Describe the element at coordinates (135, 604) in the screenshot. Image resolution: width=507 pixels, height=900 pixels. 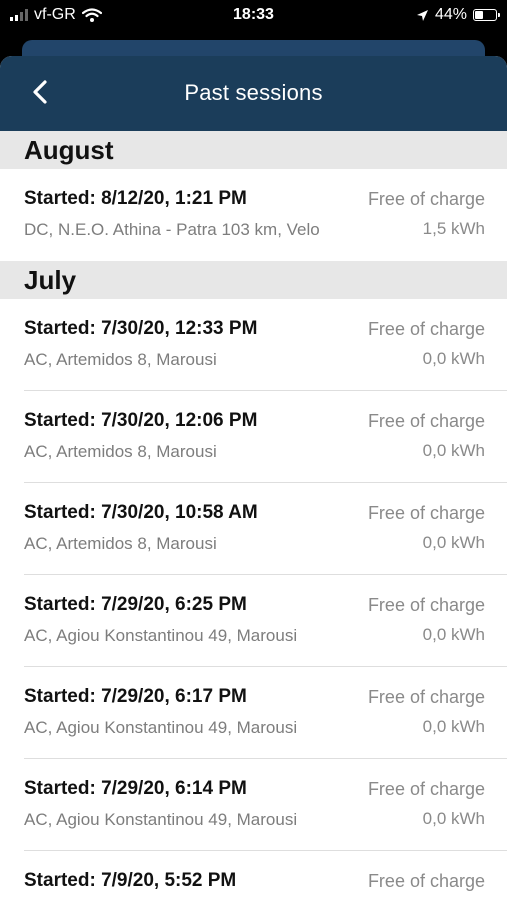
I see `session-start-time: Started: 7/29/20, 6:25 PM` at that location.